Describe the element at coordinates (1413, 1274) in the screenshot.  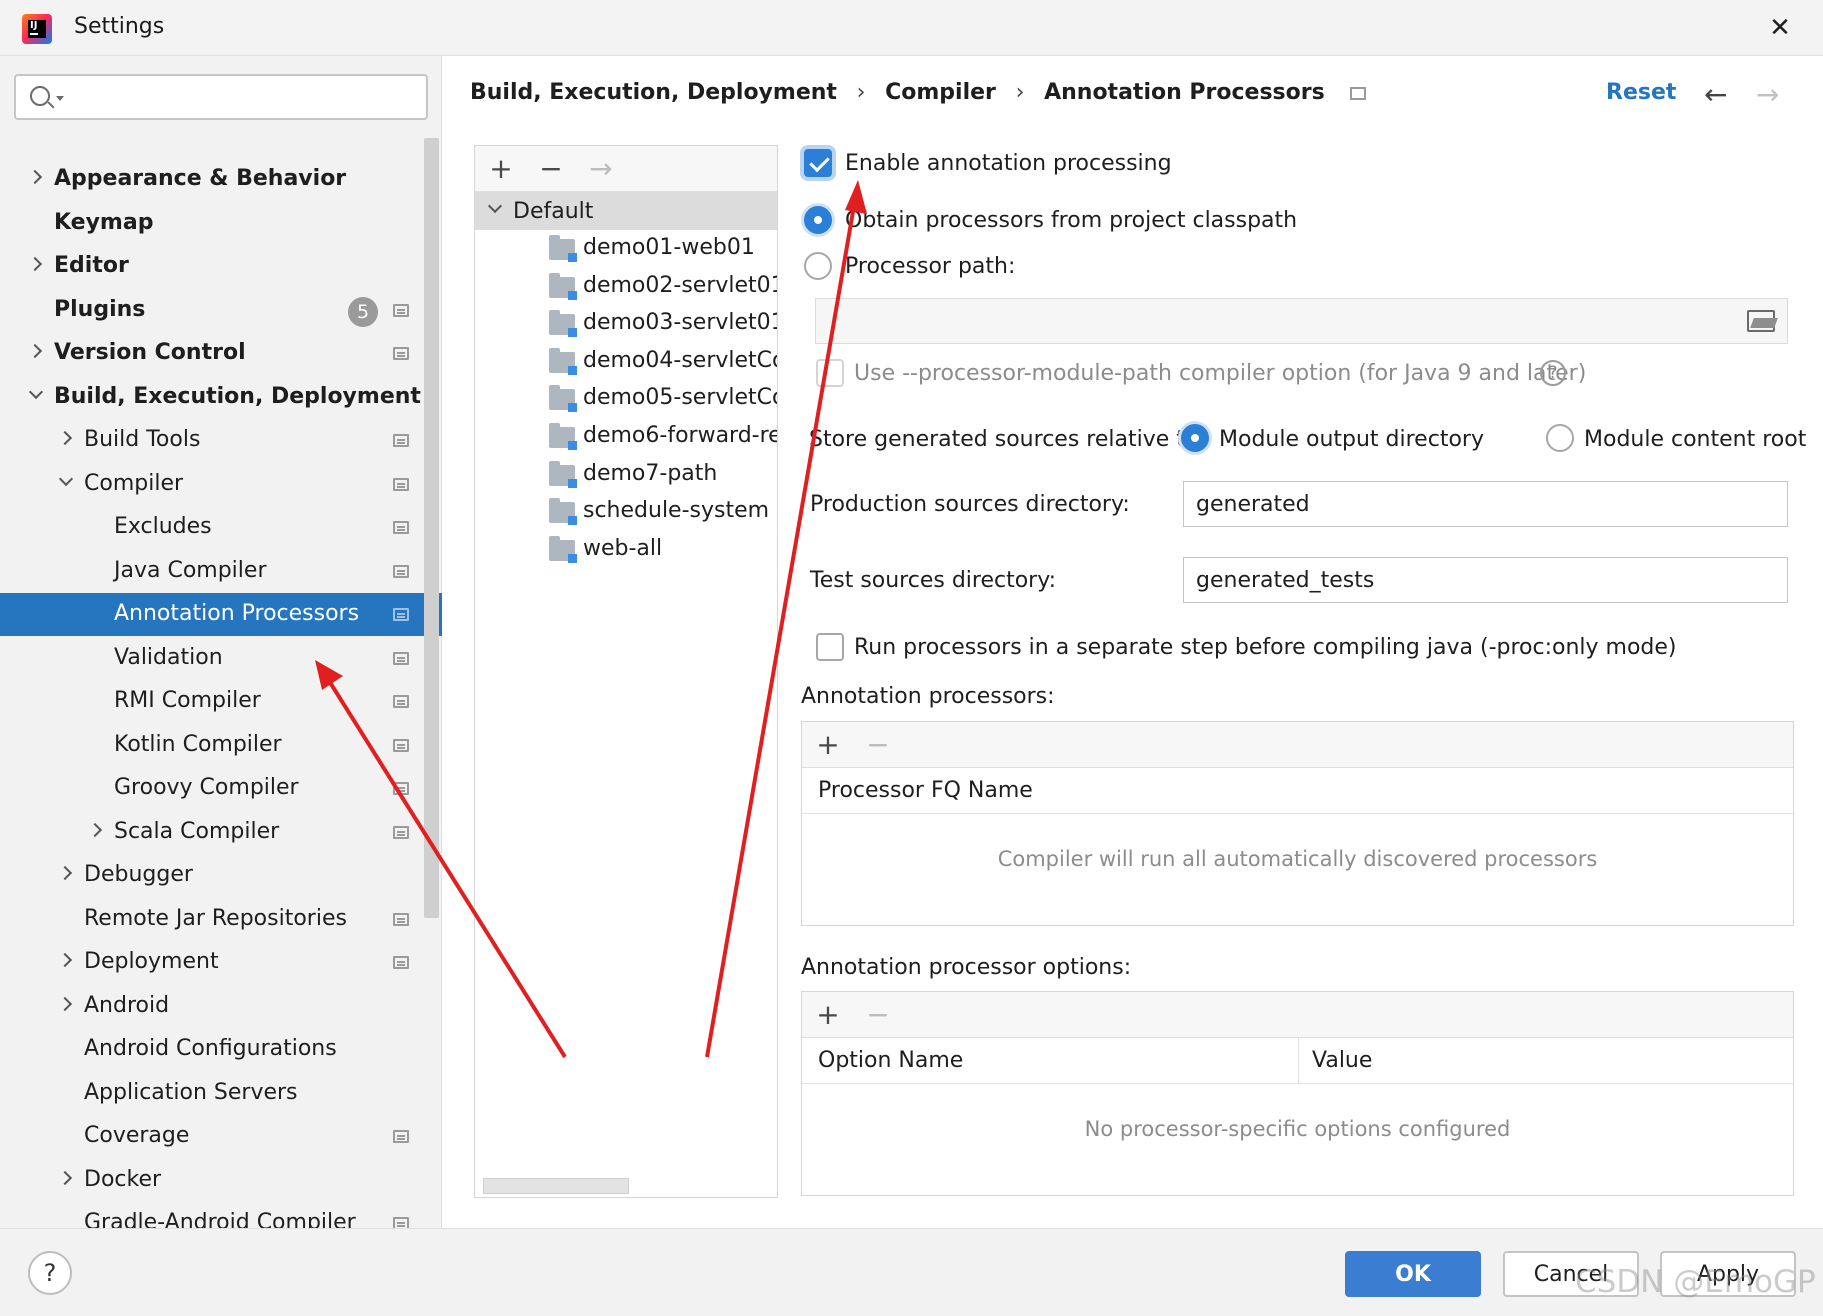
I see `ok-button: OK` at that location.